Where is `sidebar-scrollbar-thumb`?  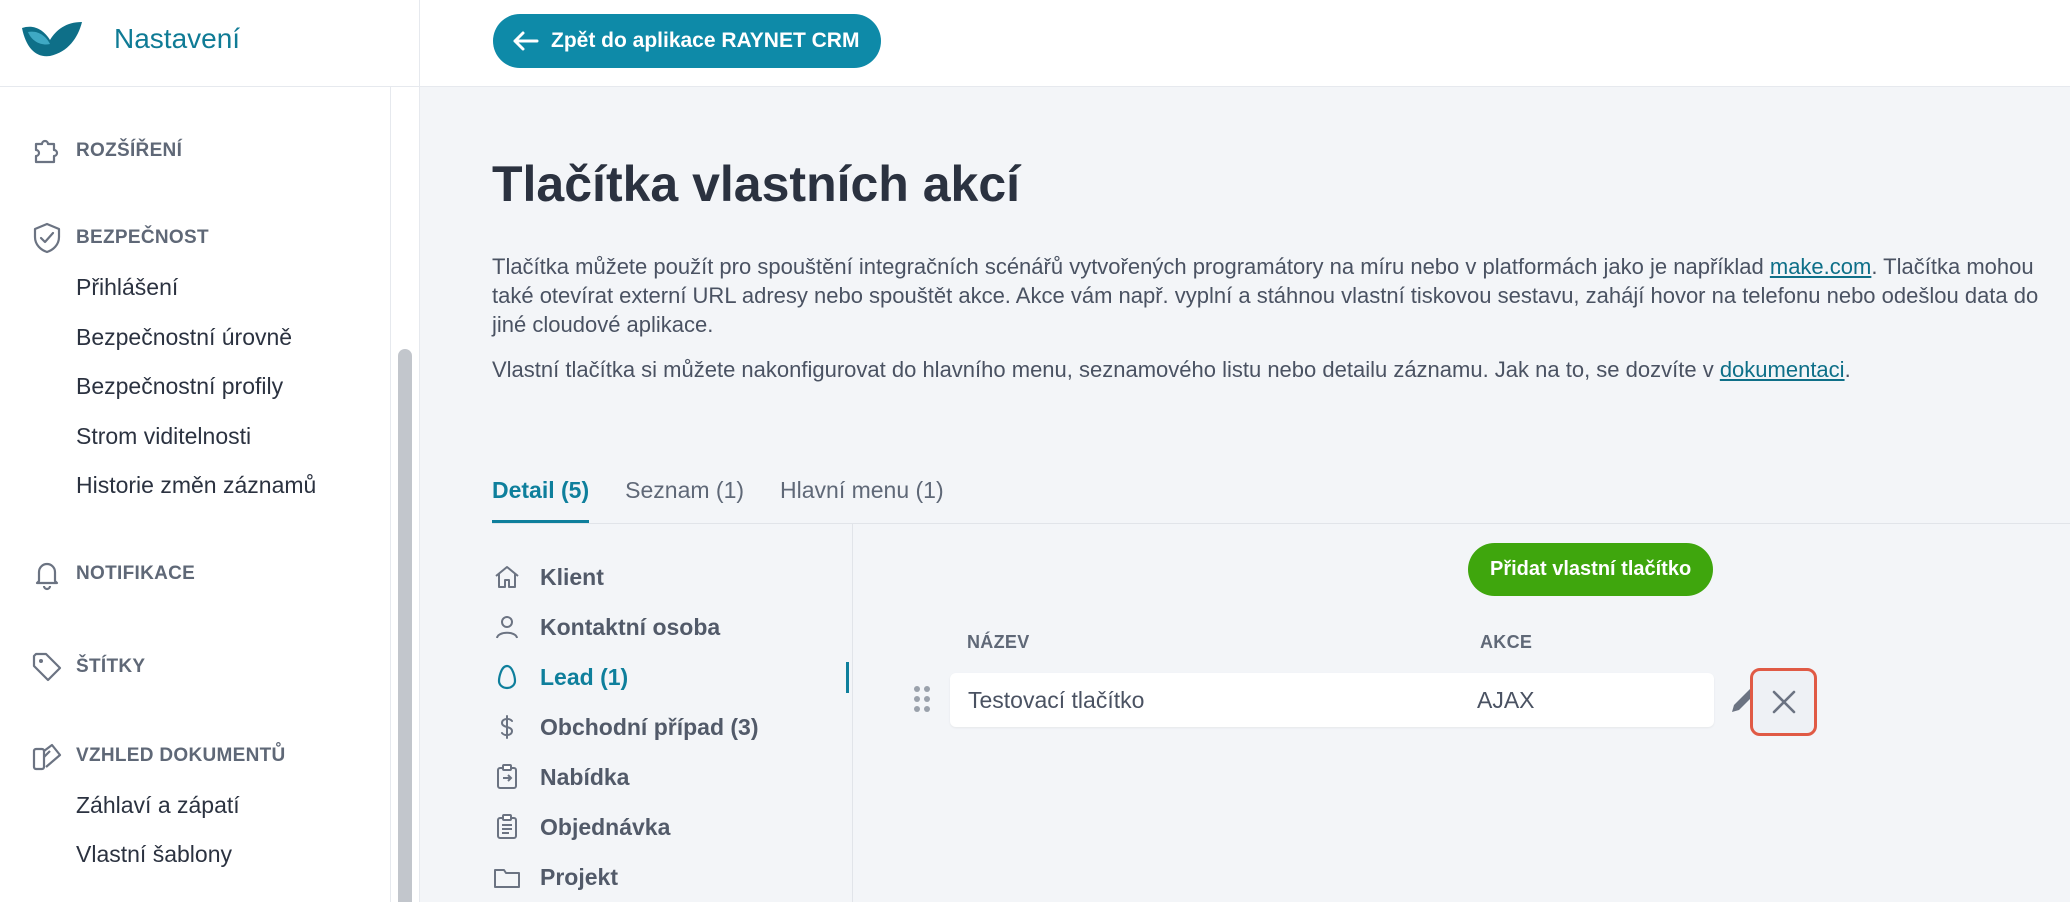 sidebar-scrollbar-thumb is located at coordinates (405, 625).